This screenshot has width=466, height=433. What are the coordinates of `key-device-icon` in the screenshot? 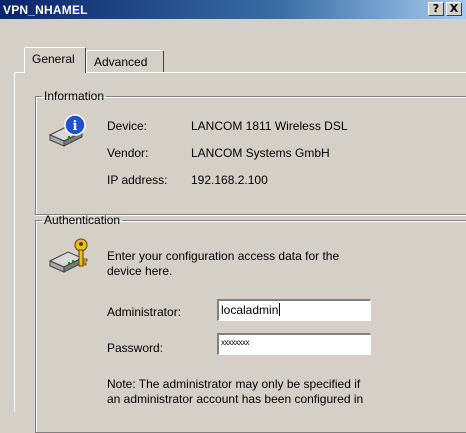 It's located at (68, 255).